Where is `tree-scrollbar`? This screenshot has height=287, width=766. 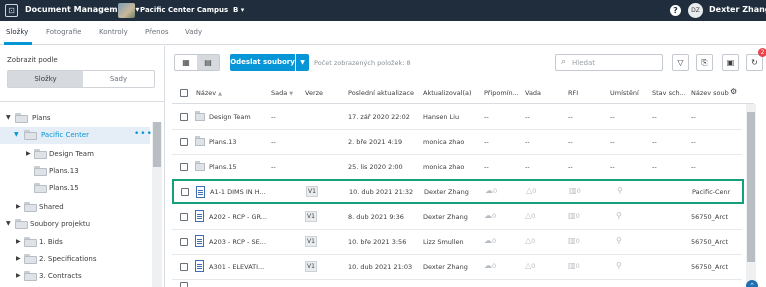 tree-scrollbar is located at coordinates (157, 204).